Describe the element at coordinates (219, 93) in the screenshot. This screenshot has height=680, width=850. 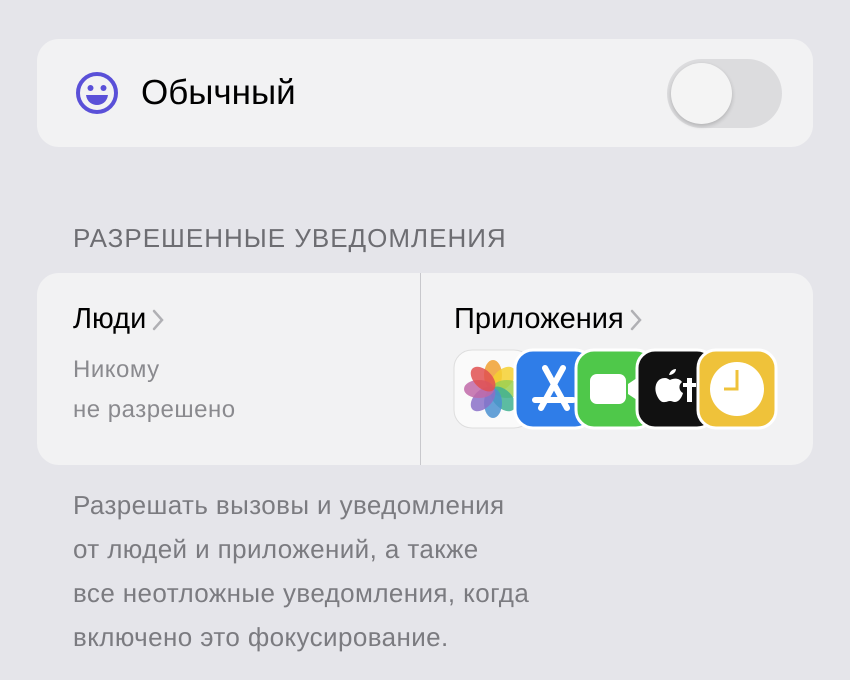
I see `focus-title: Обычный` at that location.